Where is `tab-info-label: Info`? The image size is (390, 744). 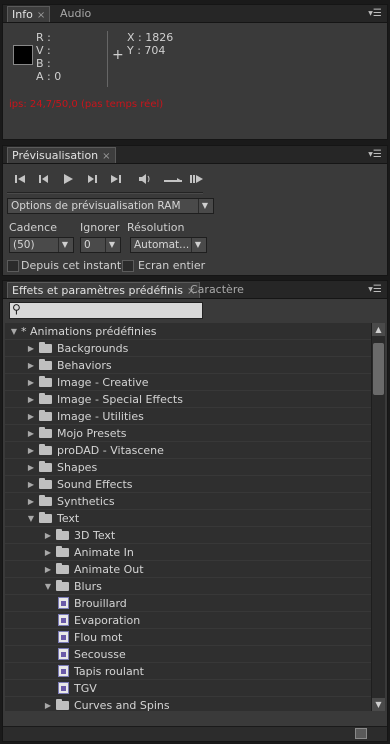 tab-info-label: Info is located at coordinates (22, 14).